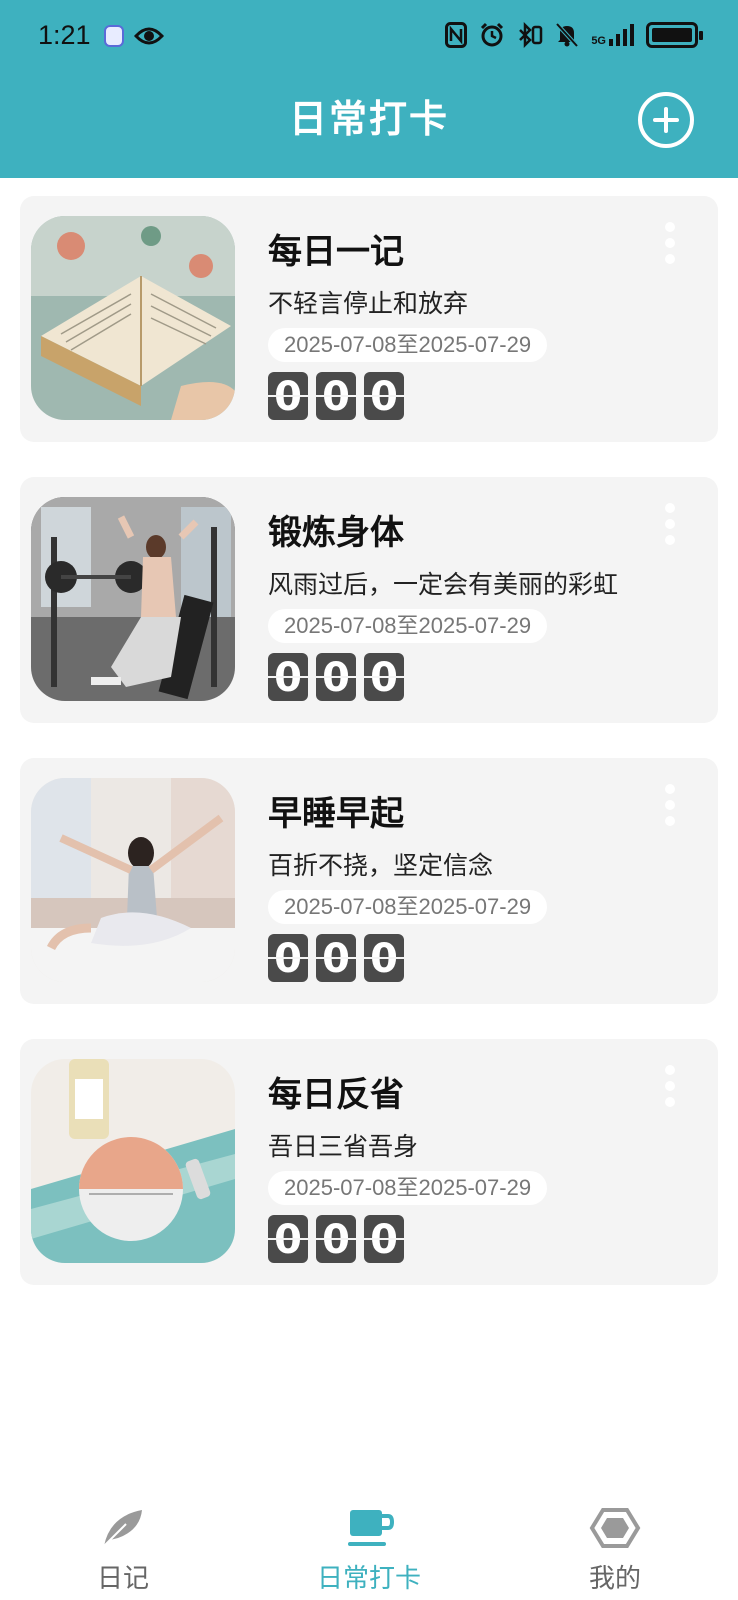  Describe the element at coordinates (343, 1147) in the screenshot. I see `habit-subtitle: 吾日三省吾身` at that location.